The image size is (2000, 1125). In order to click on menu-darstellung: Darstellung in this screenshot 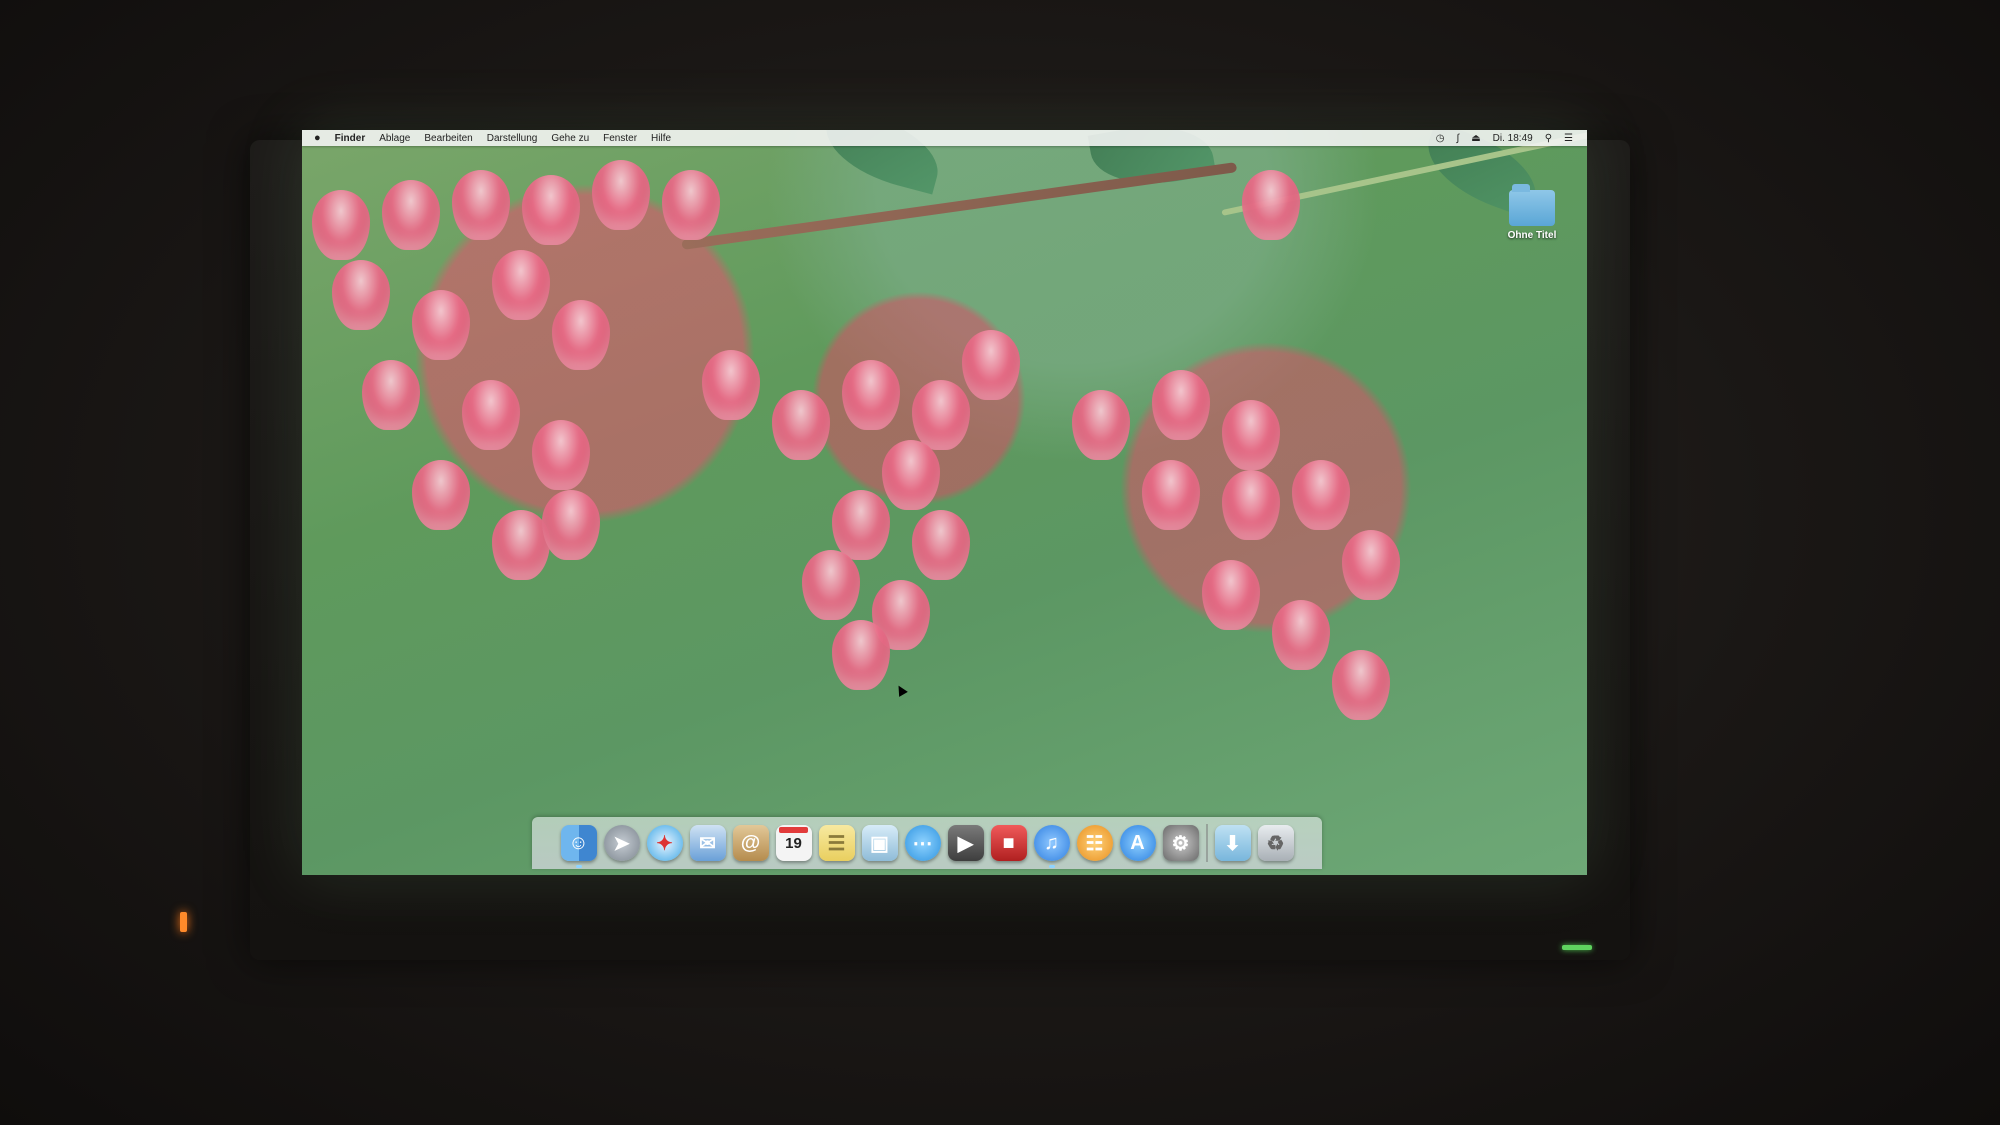, I will do `click(512, 138)`.